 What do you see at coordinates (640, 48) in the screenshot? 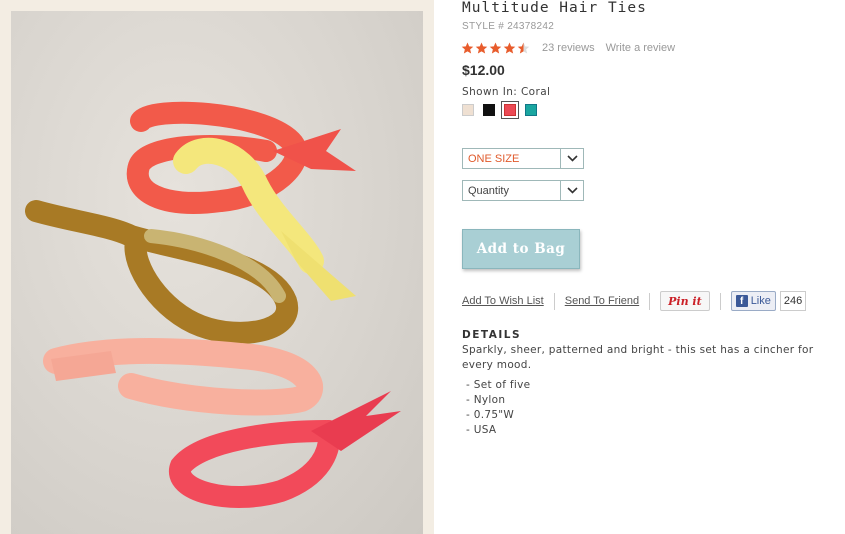
I see `write-review-link: Write a review` at bounding box center [640, 48].